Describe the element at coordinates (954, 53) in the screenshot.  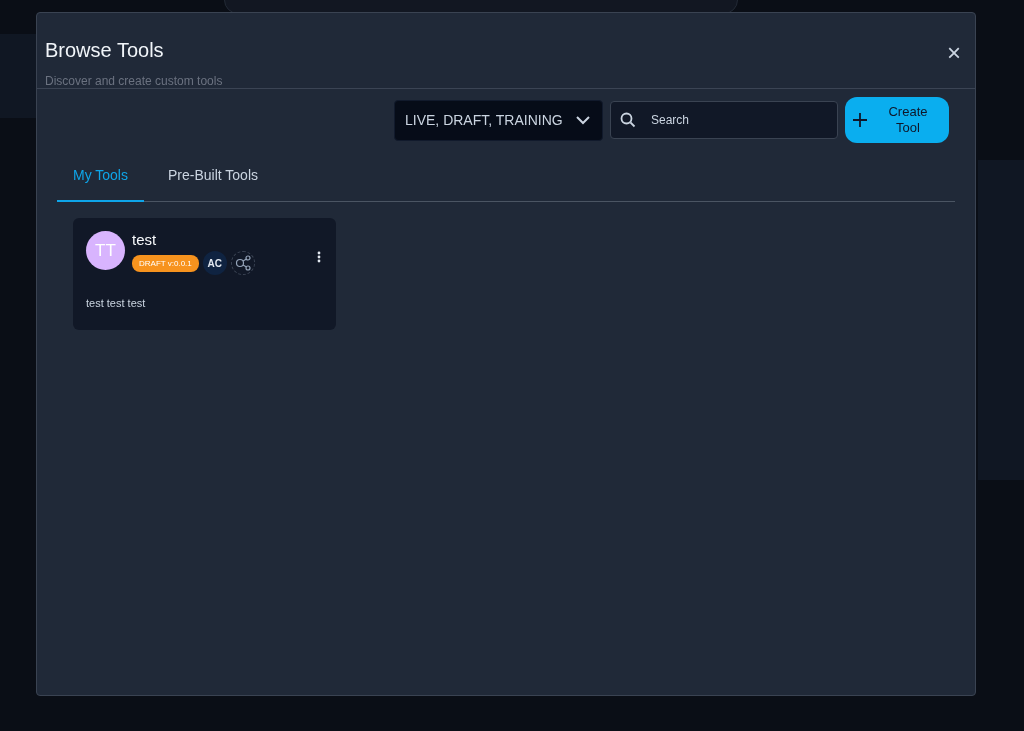
I see `close-button: ×` at that location.